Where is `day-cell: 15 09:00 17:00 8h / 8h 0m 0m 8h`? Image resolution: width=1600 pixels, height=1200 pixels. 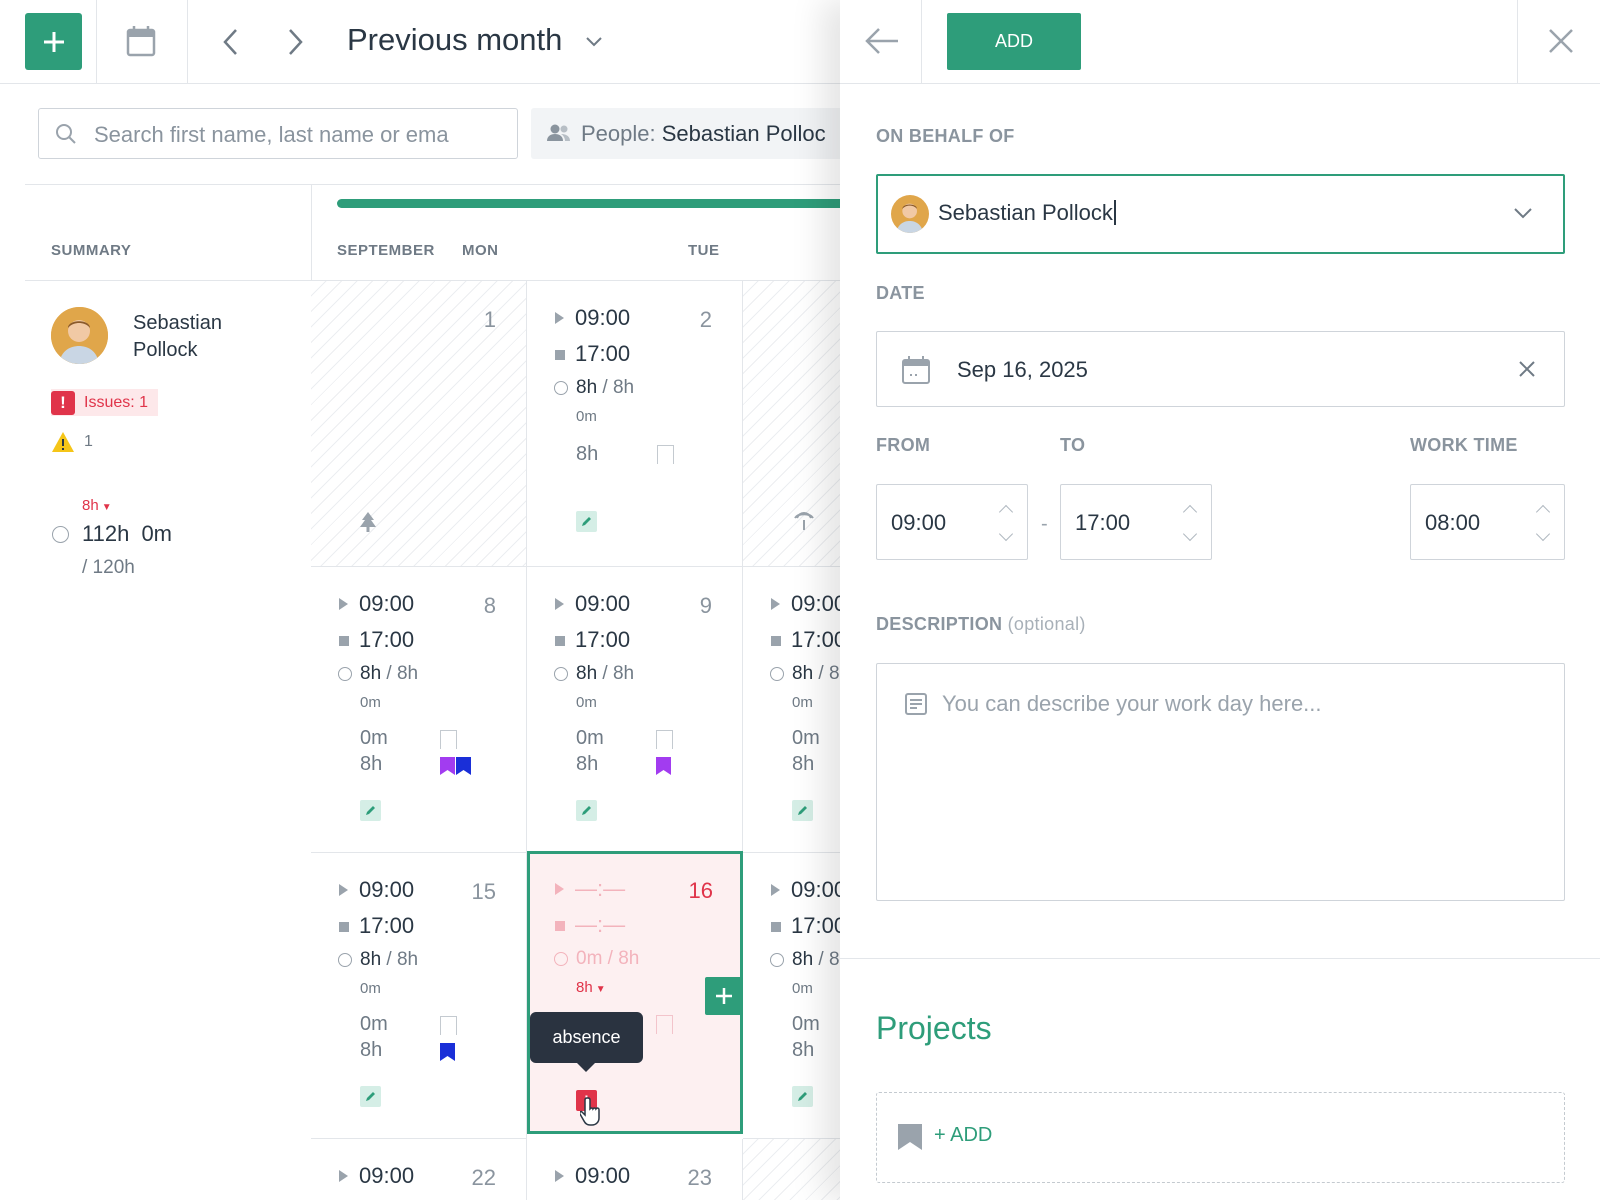 day-cell: 15 09:00 17:00 8h / 8h 0m 0m 8h is located at coordinates (419, 996).